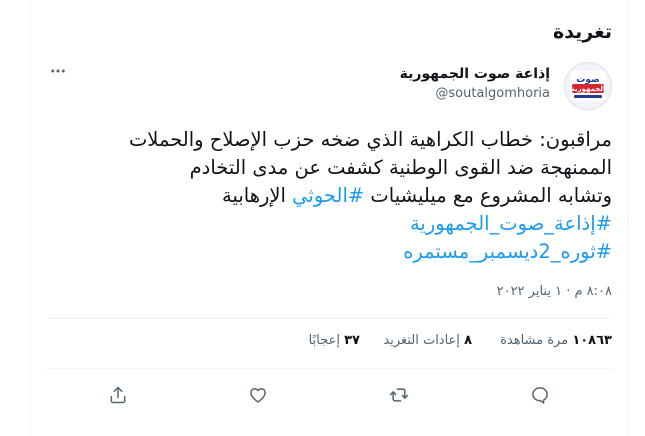  What do you see at coordinates (352, 340) in the screenshot?
I see `likes-count: ٣٧` at bounding box center [352, 340].